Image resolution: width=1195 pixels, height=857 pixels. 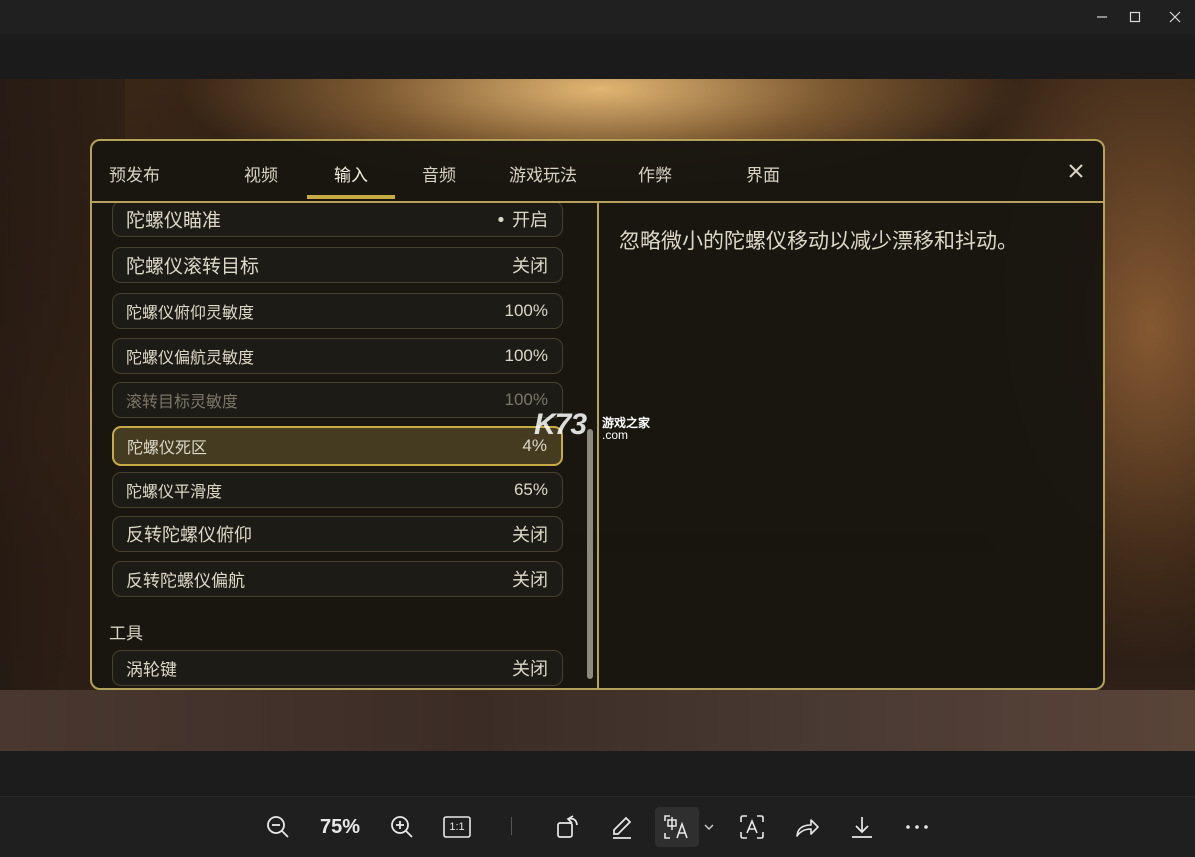 I want to click on setting-label: 滚转目标灵敏度, so click(x=182, y=401).